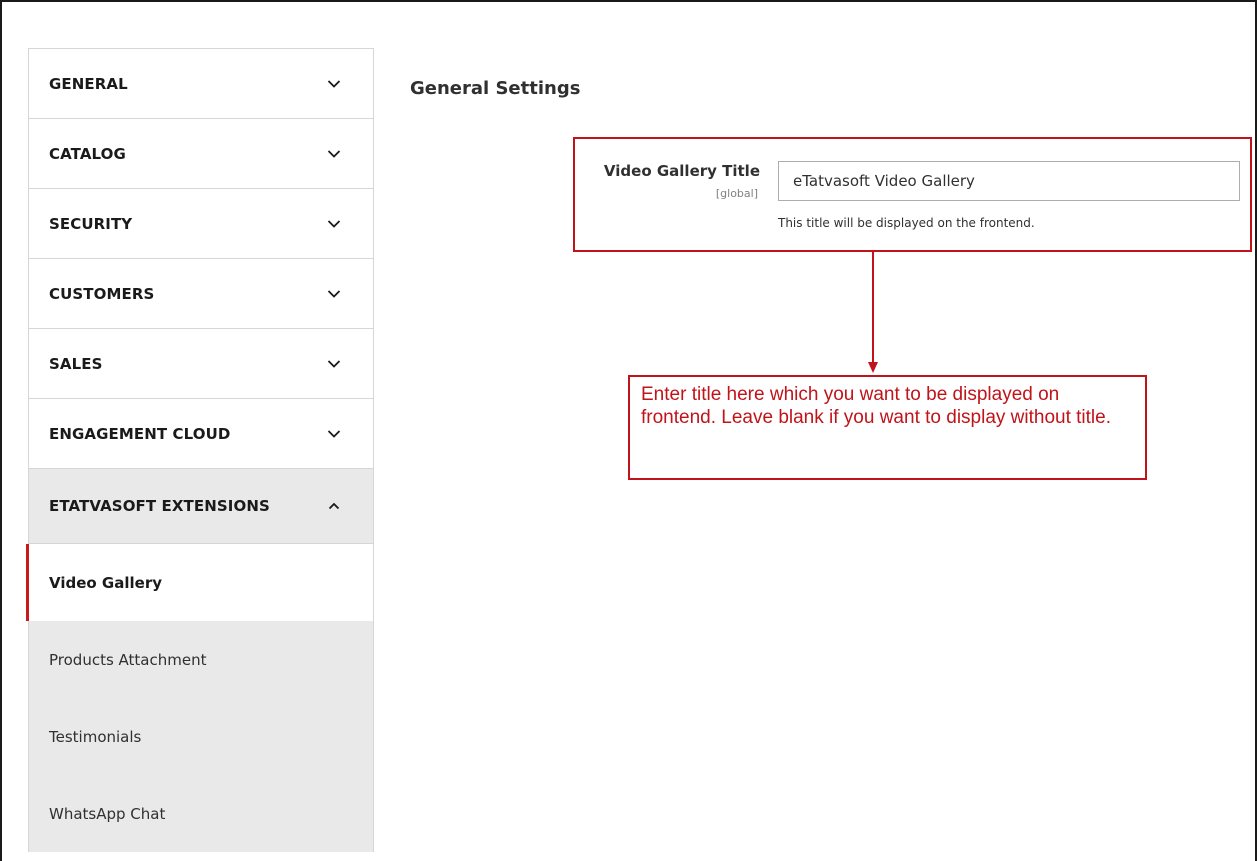  Describe the element at coordinates (87, 153) in the screenshot. I see `sidebar-section-label: CATALOG` at that location.